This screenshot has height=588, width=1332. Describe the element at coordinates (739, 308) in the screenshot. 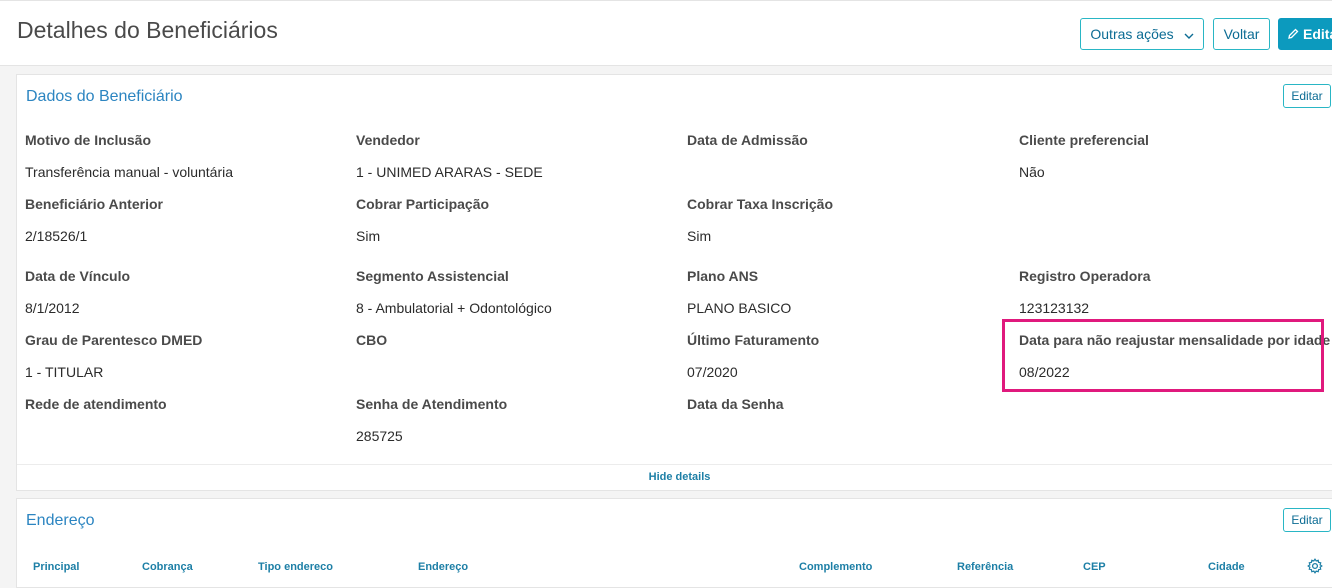

I see `field-value: PLANO BASICO` at that location.